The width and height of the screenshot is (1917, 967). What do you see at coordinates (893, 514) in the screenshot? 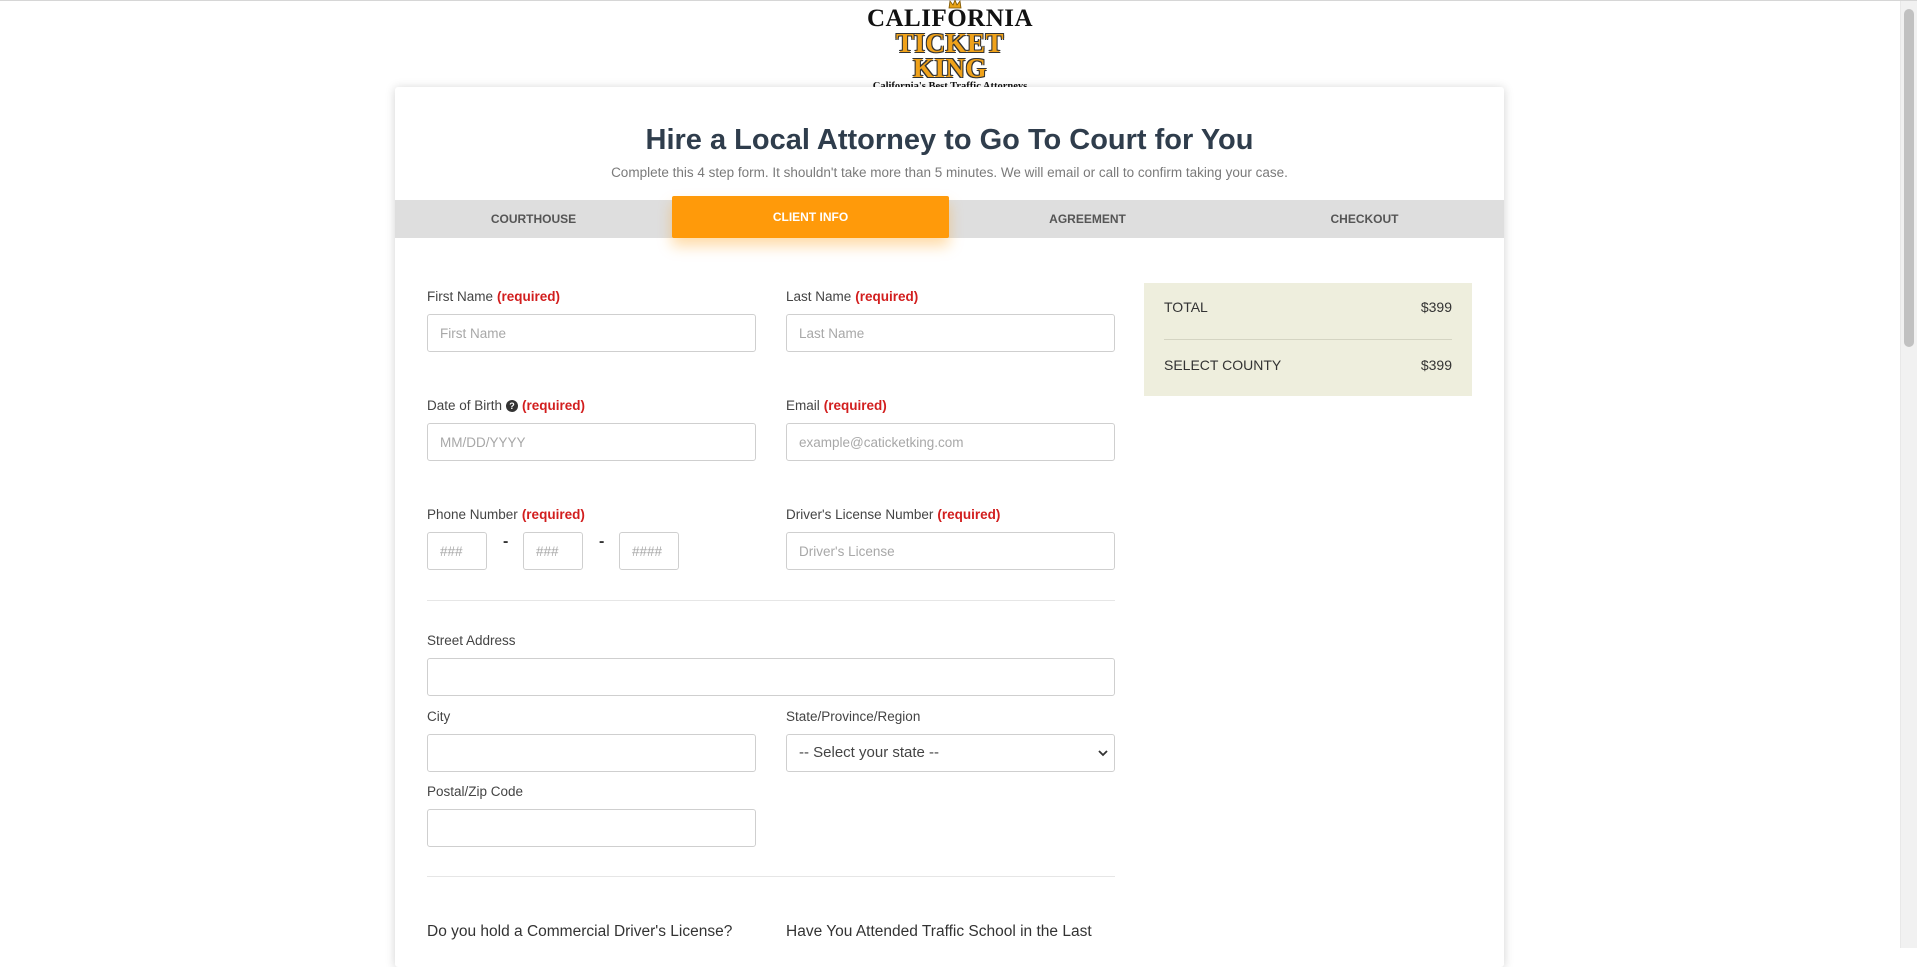
I see `license-label: Driver's License Number (required)` at bounding box center [893, 514].